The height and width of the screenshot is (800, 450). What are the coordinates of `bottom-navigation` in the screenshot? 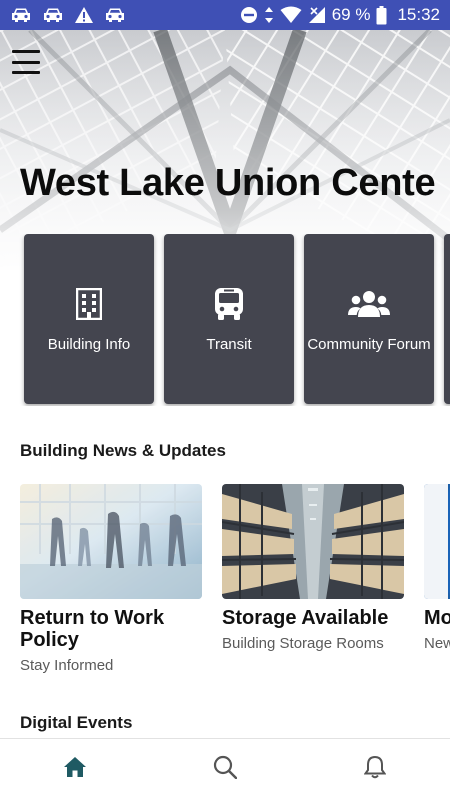 It's located at (225, 769).